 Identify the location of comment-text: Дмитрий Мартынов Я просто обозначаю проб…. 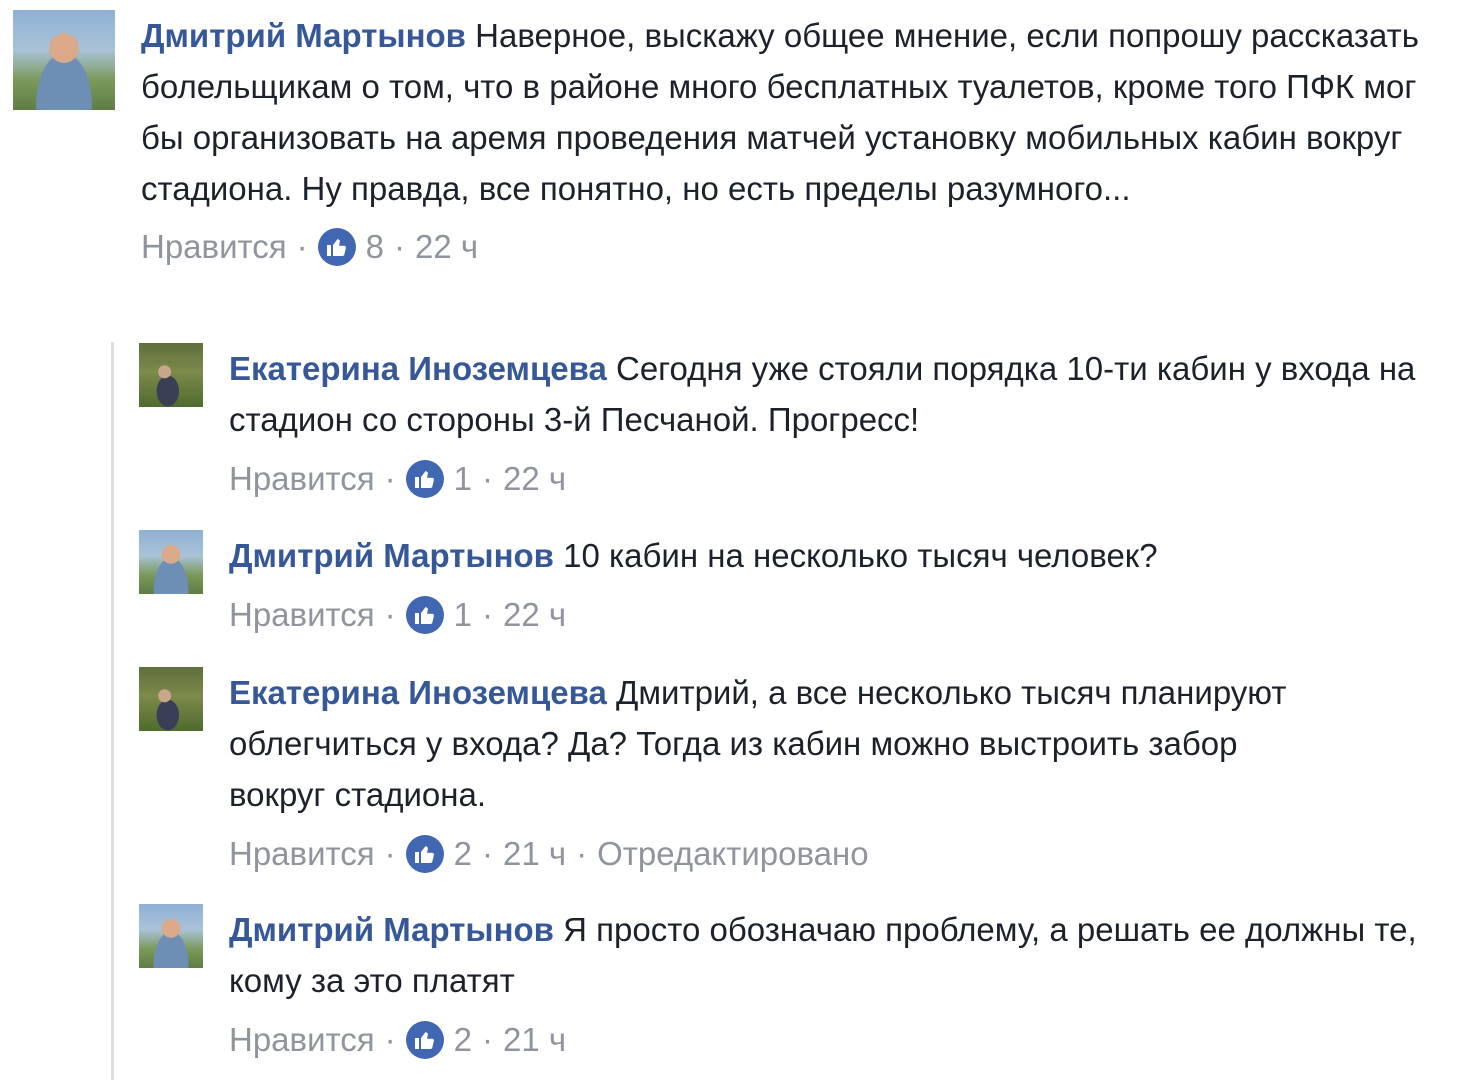
(829, 955).